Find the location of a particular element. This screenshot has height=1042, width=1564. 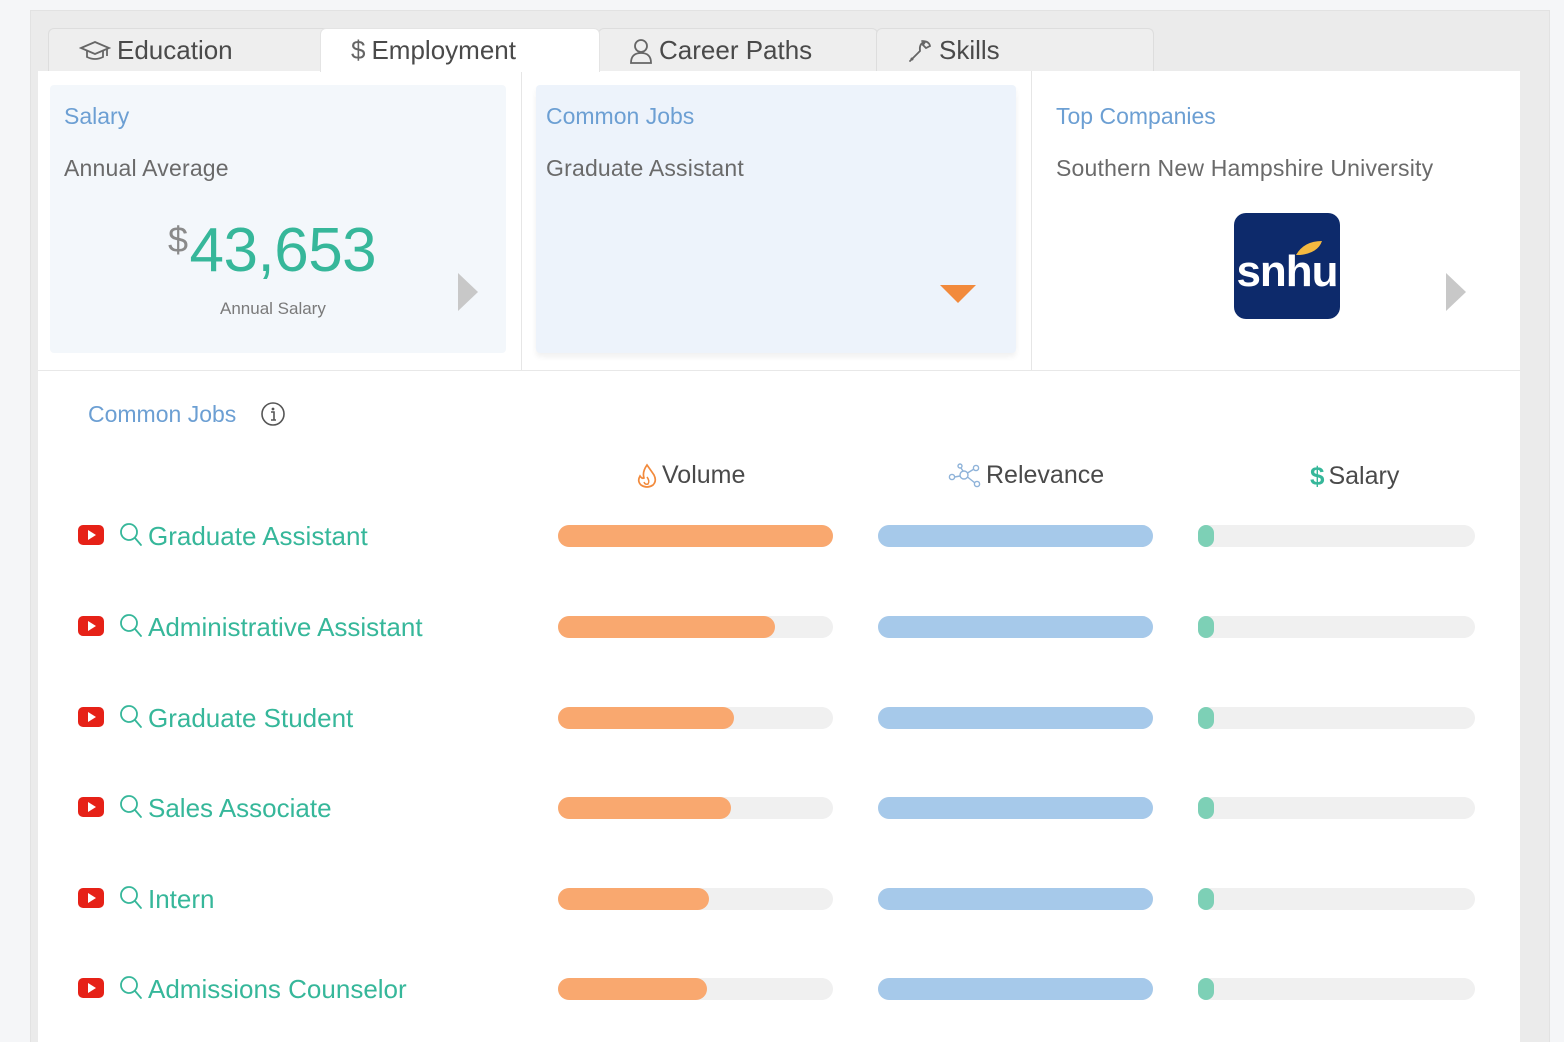

salary-column-label: Salary is located at coordinates (1364, 476).